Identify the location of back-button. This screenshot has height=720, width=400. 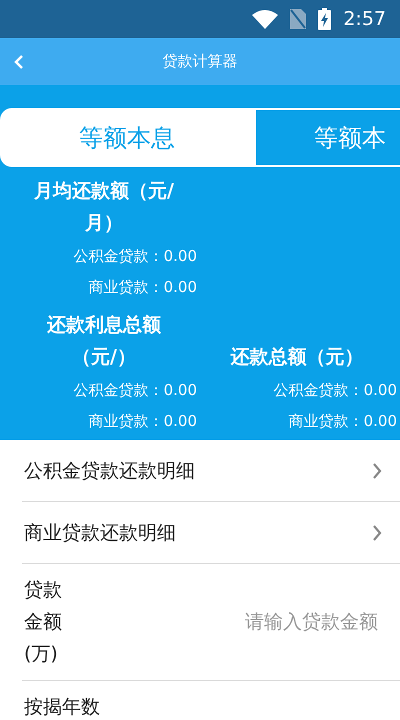
(19, 62).